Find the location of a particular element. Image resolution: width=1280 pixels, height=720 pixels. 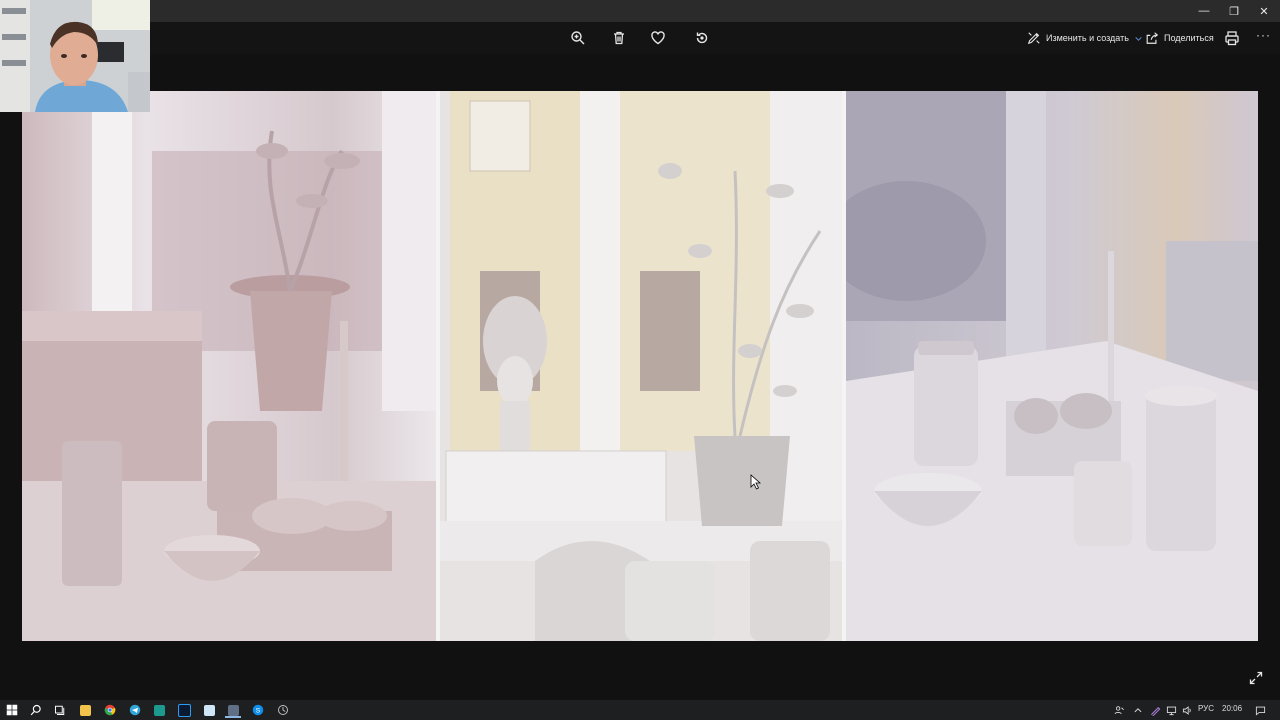

mouse-cursor-icon is located at coordinates (756, 482).